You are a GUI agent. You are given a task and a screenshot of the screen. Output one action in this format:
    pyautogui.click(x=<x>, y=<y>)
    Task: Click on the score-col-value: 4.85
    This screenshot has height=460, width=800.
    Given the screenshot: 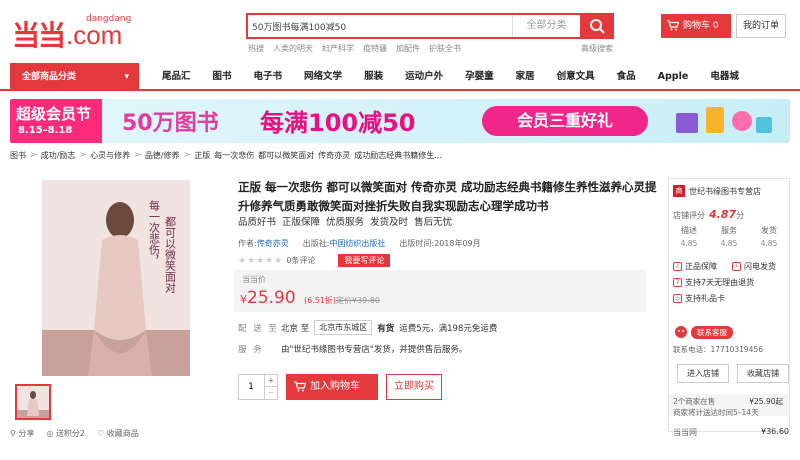 What is the action you would take?
    pyautogui.click(x=729, y=243)
    